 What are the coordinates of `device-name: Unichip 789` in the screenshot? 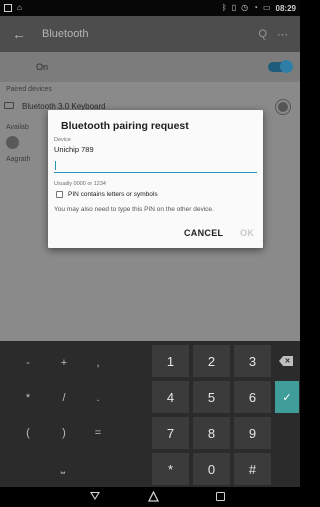 It's located at (74, 149).